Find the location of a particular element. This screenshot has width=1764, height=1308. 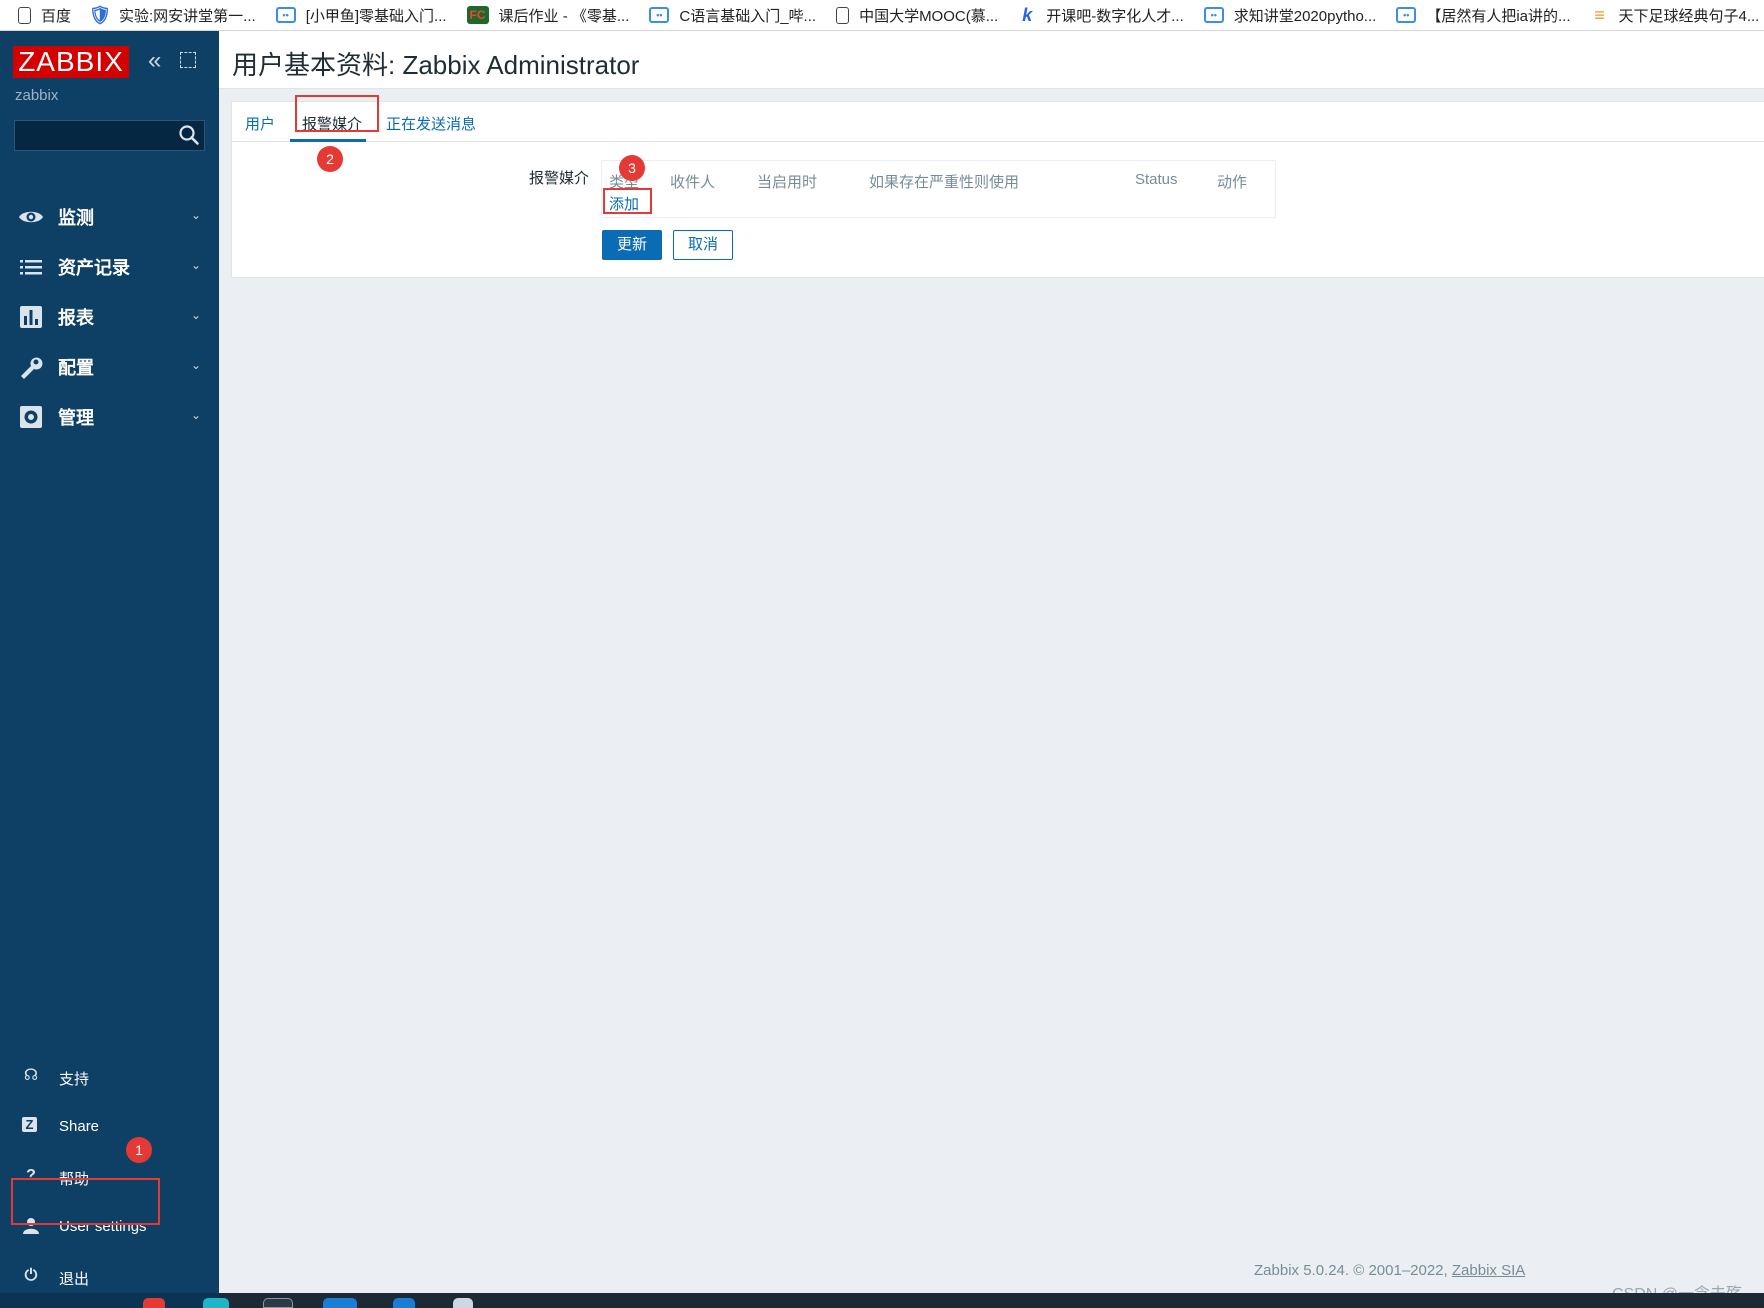

menu-label: 资产记录 is located at coordinates (94, 268).